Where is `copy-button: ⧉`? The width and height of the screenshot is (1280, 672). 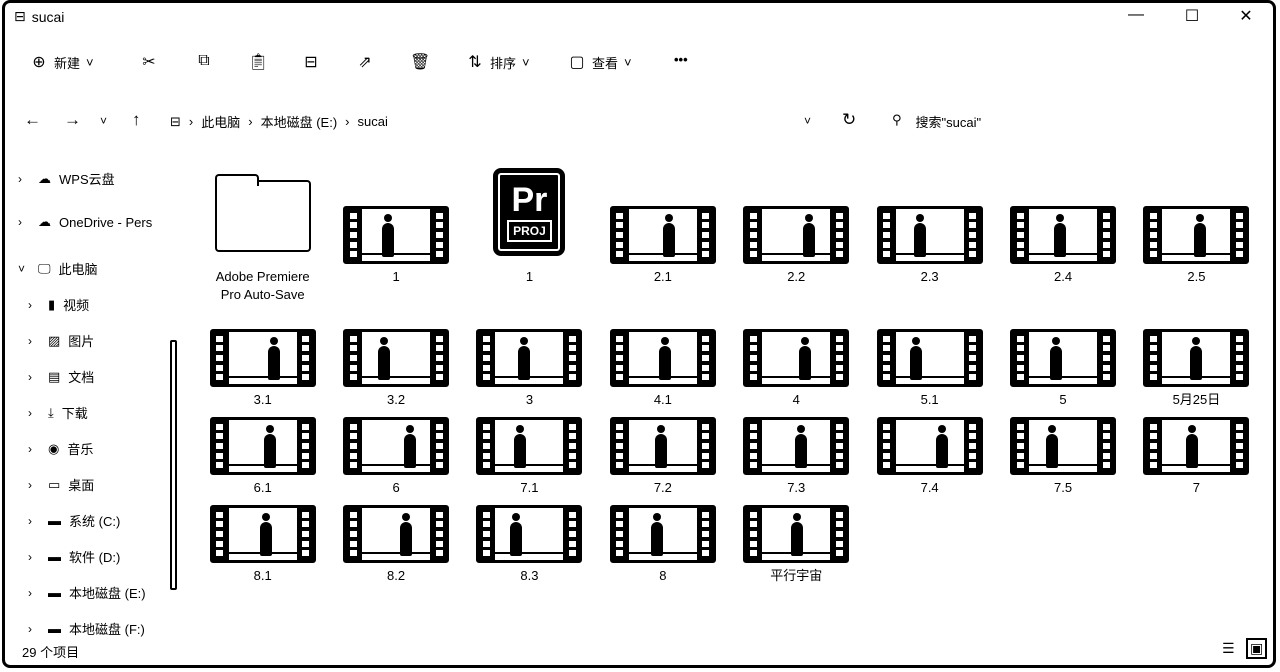 copy-button: ⧉ is located at coordinates (204, 61).